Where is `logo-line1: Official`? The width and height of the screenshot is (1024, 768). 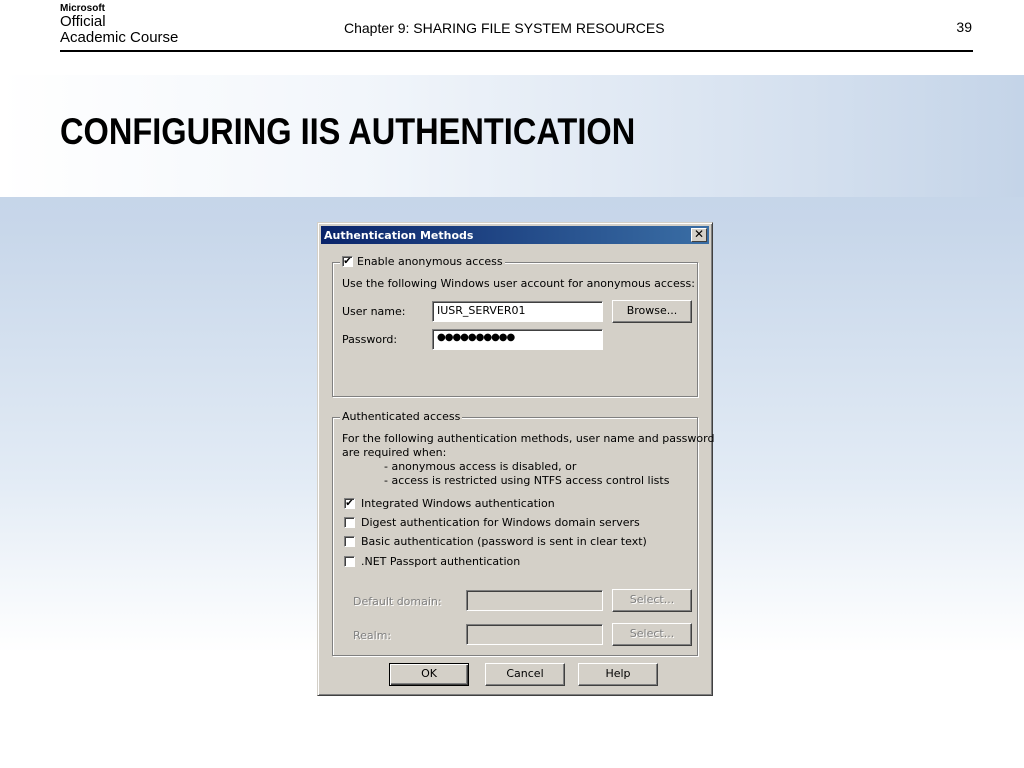
logo-line1: Official is located at coordinates (83, 21).